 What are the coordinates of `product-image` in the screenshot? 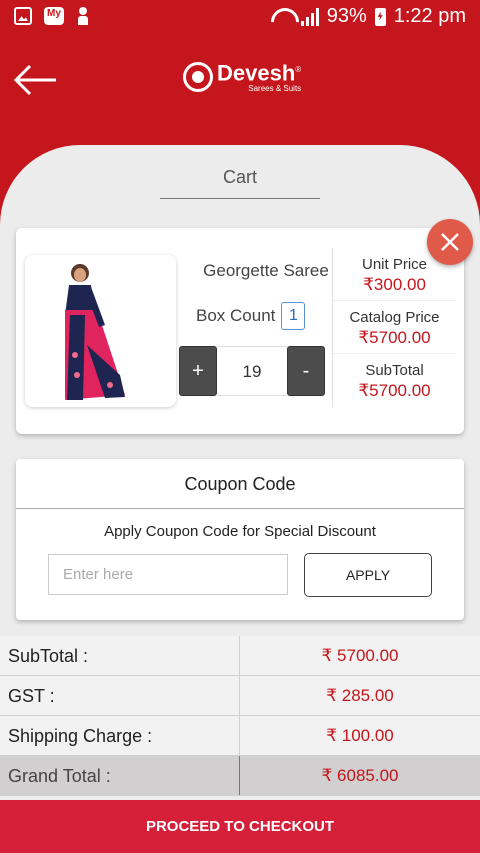 It's located at (100, 331).